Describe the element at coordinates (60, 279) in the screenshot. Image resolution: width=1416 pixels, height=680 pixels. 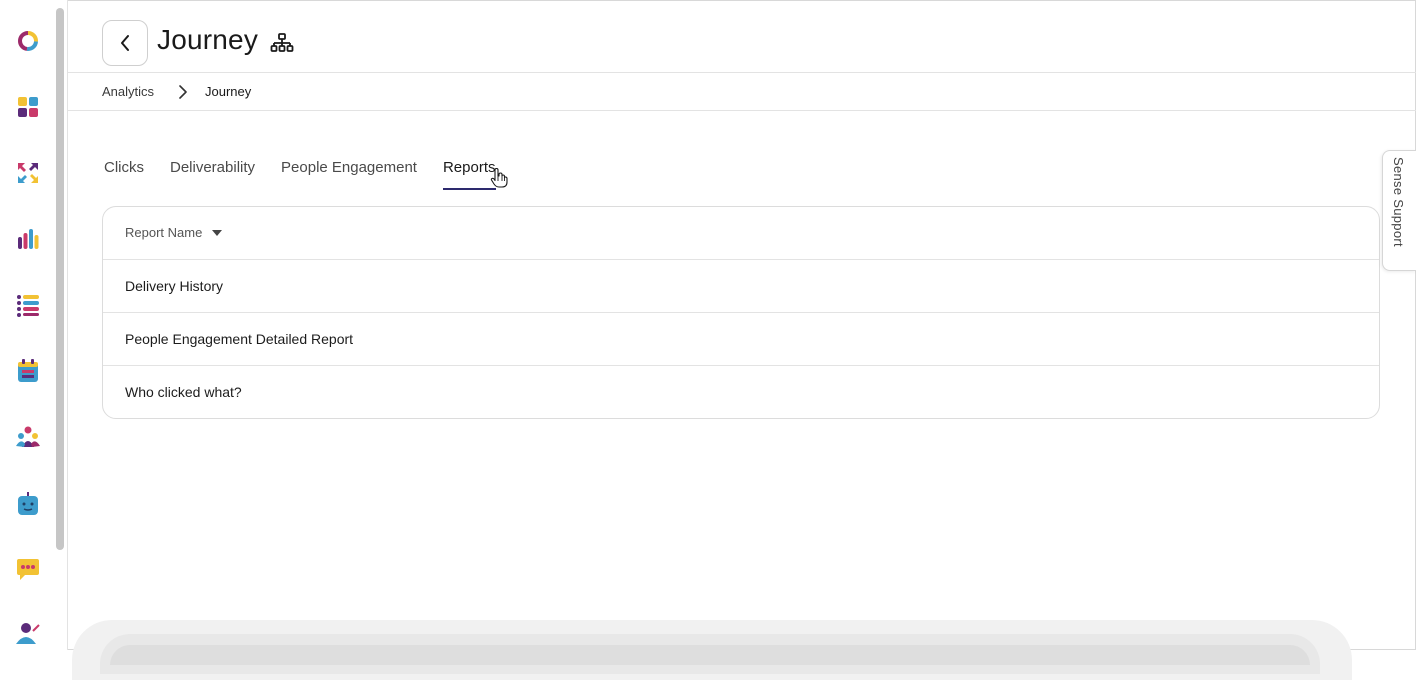
I see `sidebar-scrollbar` at that location.